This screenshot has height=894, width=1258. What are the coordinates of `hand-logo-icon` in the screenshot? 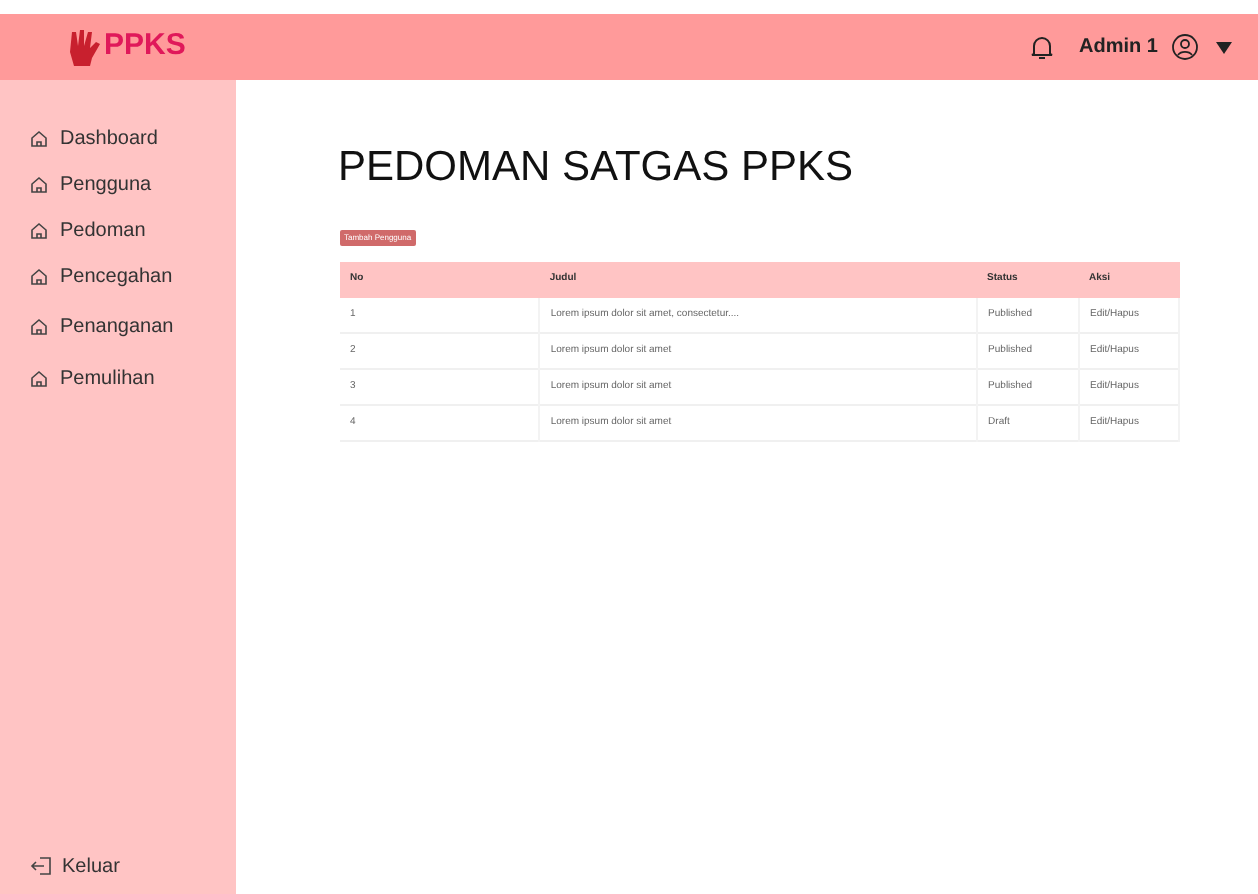 It's located at (84, 47).